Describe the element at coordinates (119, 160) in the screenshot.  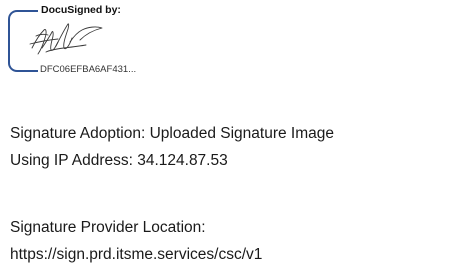
I see `ip-address-text: Using IP Address: 34.124.87.53` at that location.